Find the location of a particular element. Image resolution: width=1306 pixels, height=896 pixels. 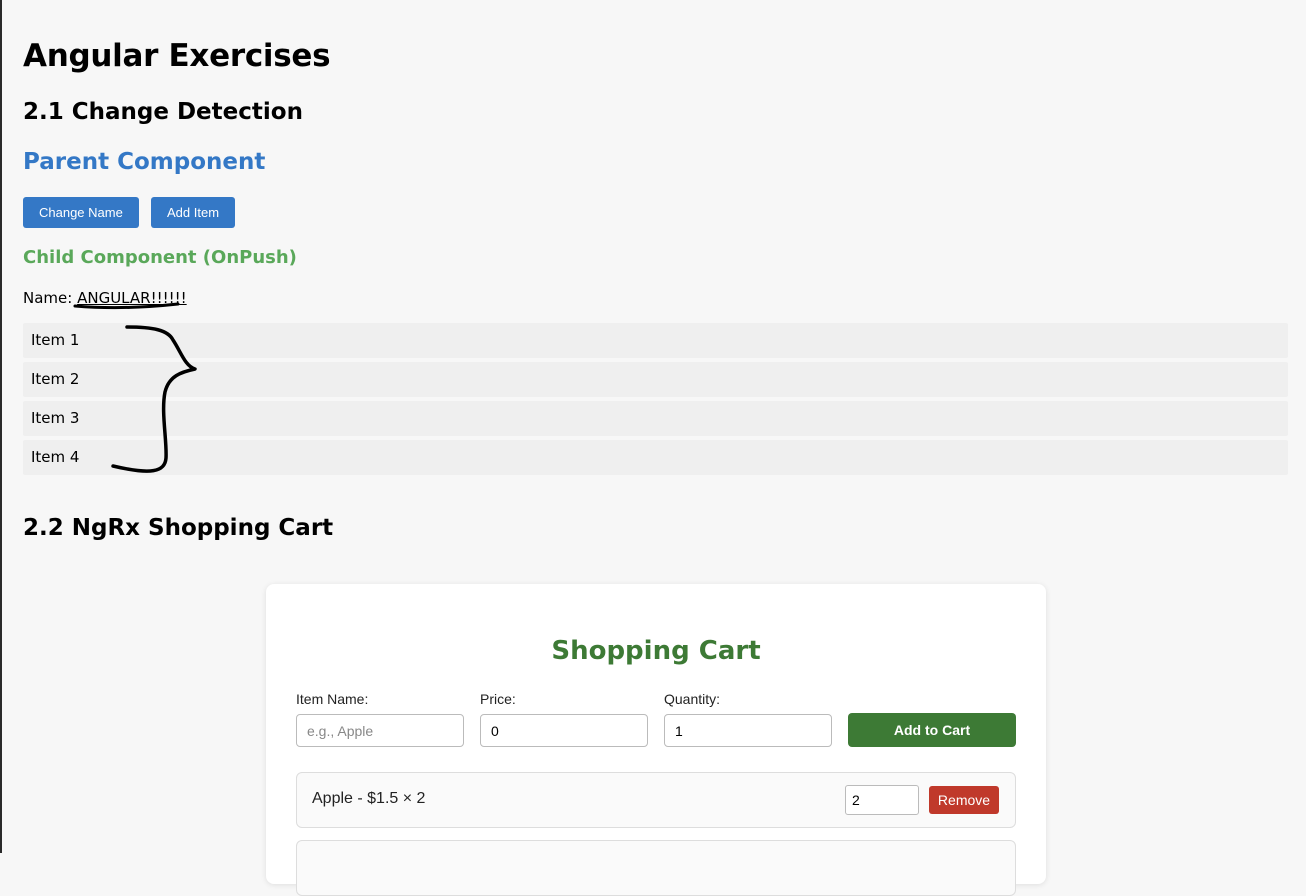

add-to-cart-button: Add to Cart is located at coordinates (932, 730).